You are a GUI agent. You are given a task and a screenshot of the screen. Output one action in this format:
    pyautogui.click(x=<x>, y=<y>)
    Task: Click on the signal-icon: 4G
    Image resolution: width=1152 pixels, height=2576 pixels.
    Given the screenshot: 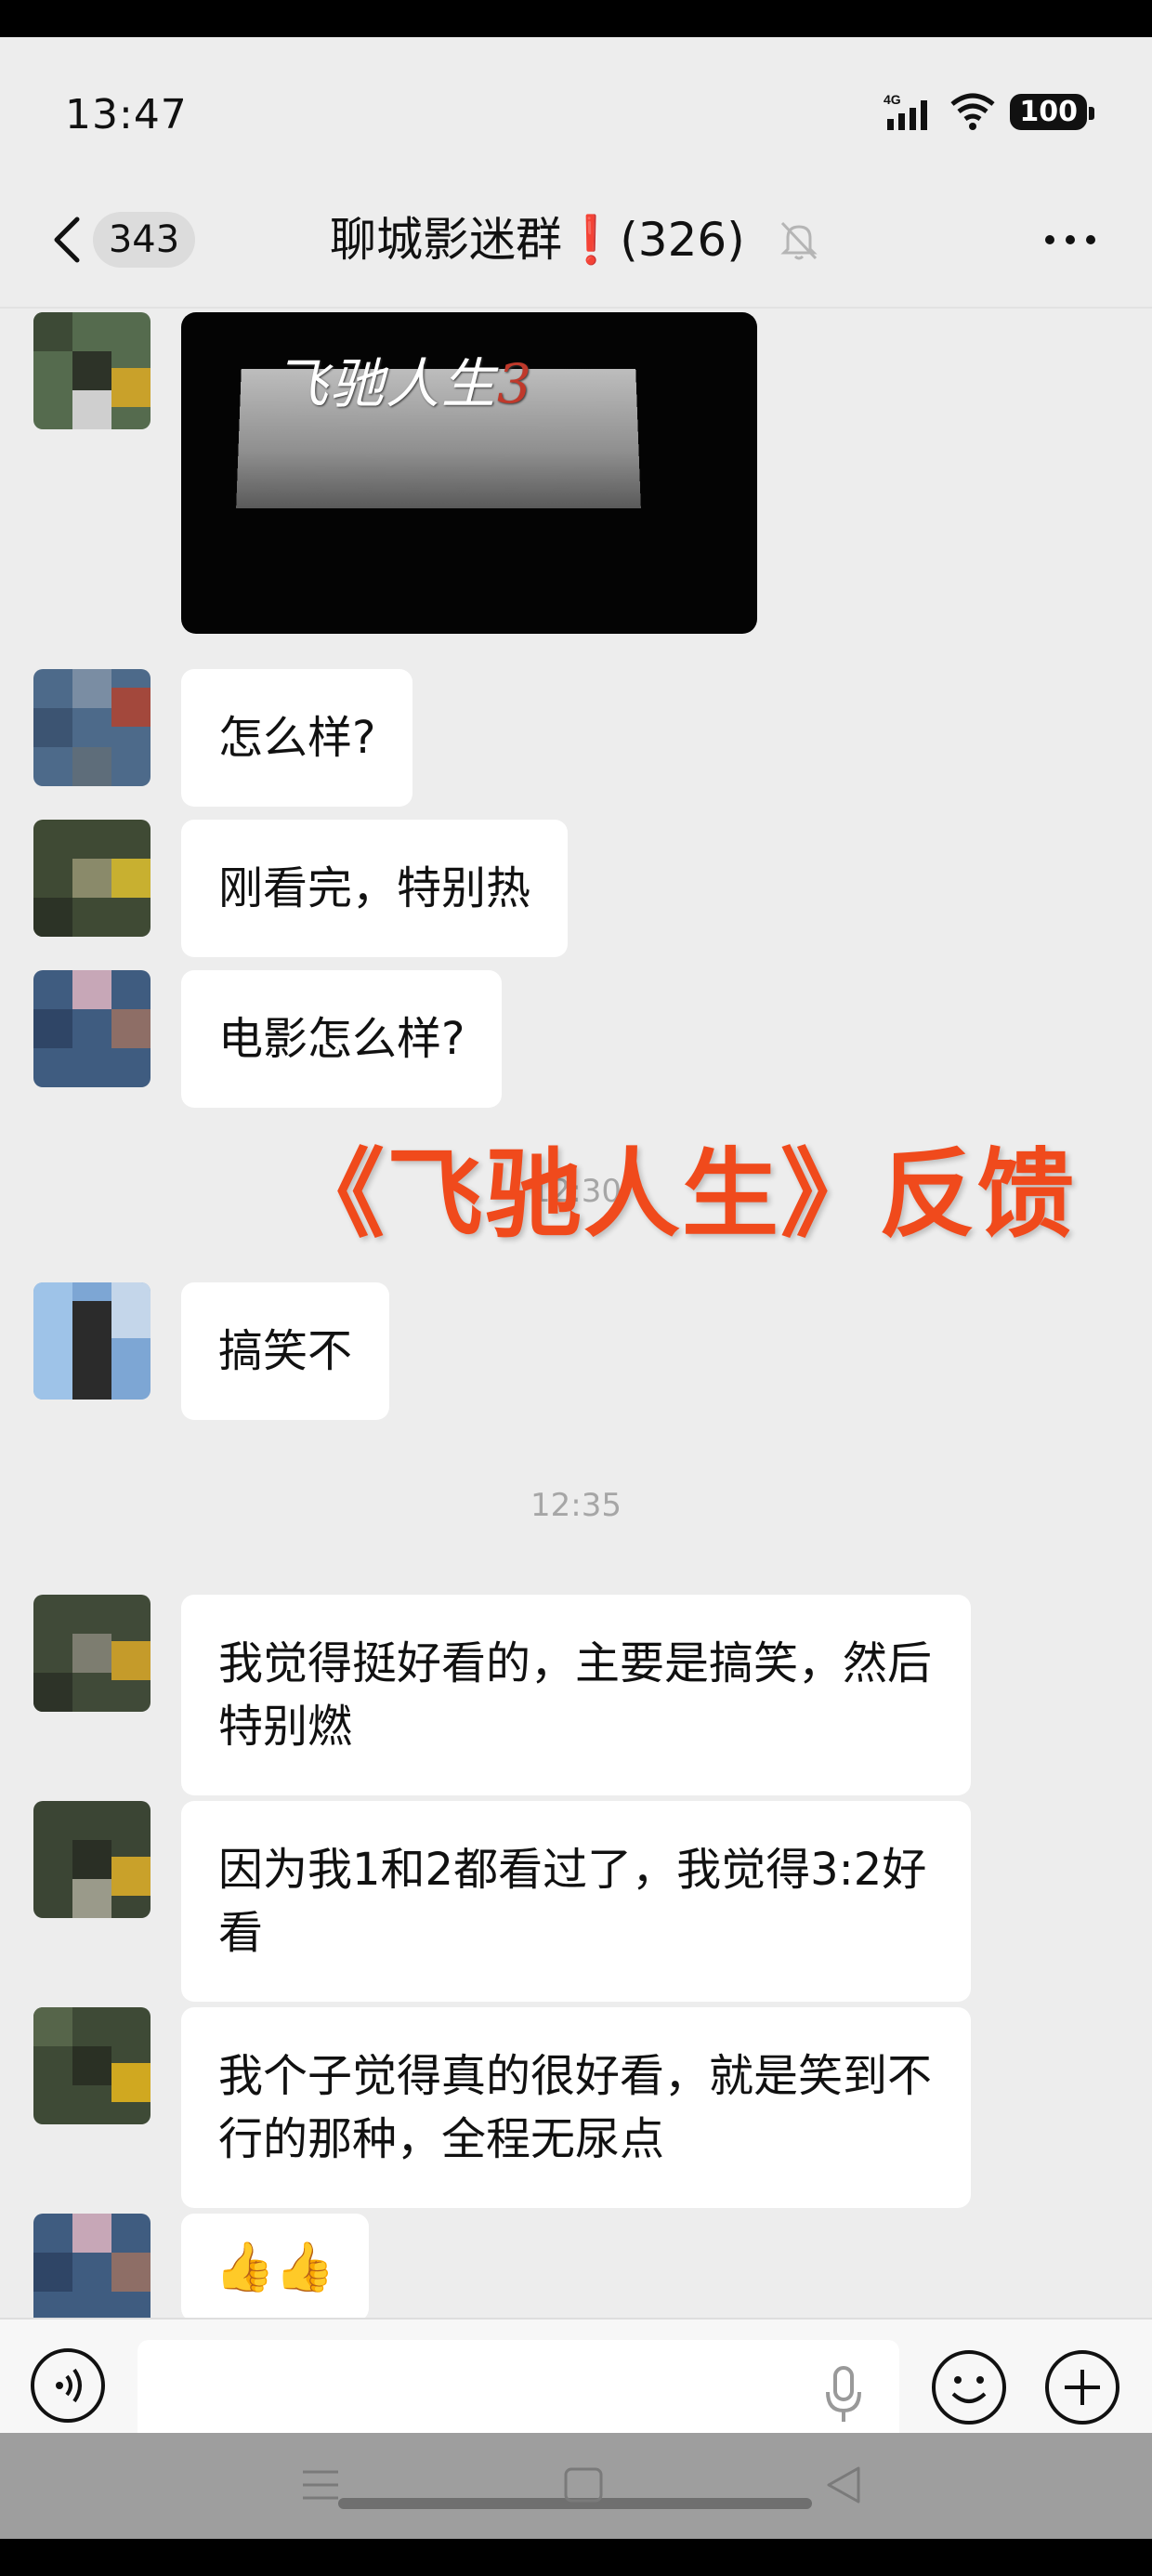 What is the action you would take?
    pyautogui.click(x=906, y=111)
    